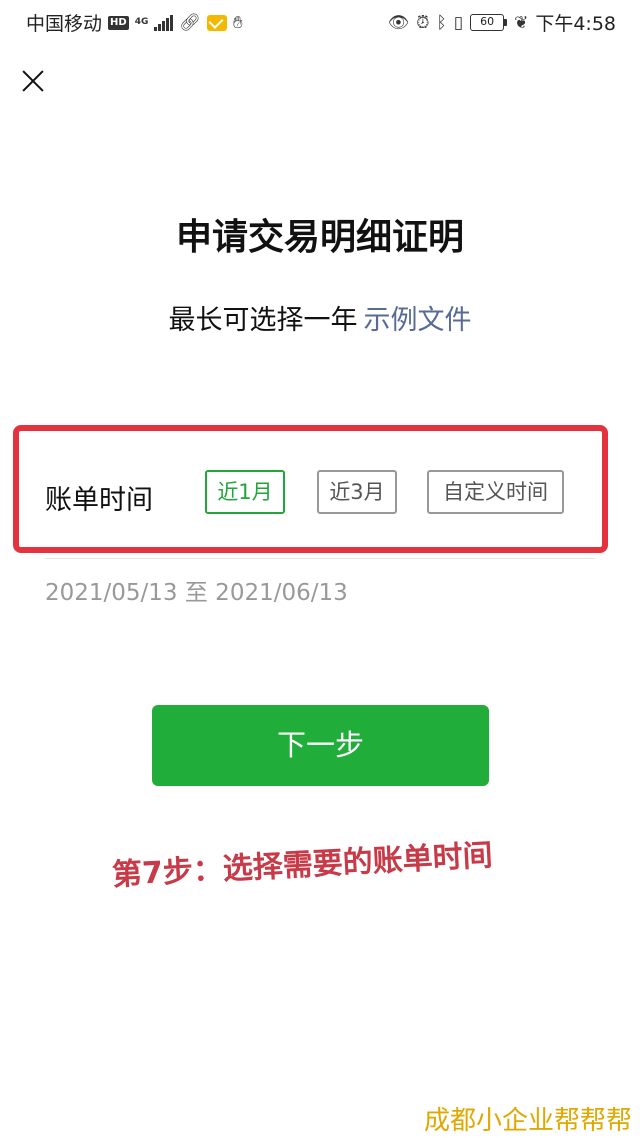  Describe the element at coordinates (141, 22) in the screenshot. I see `network-type: 4G` at that location.